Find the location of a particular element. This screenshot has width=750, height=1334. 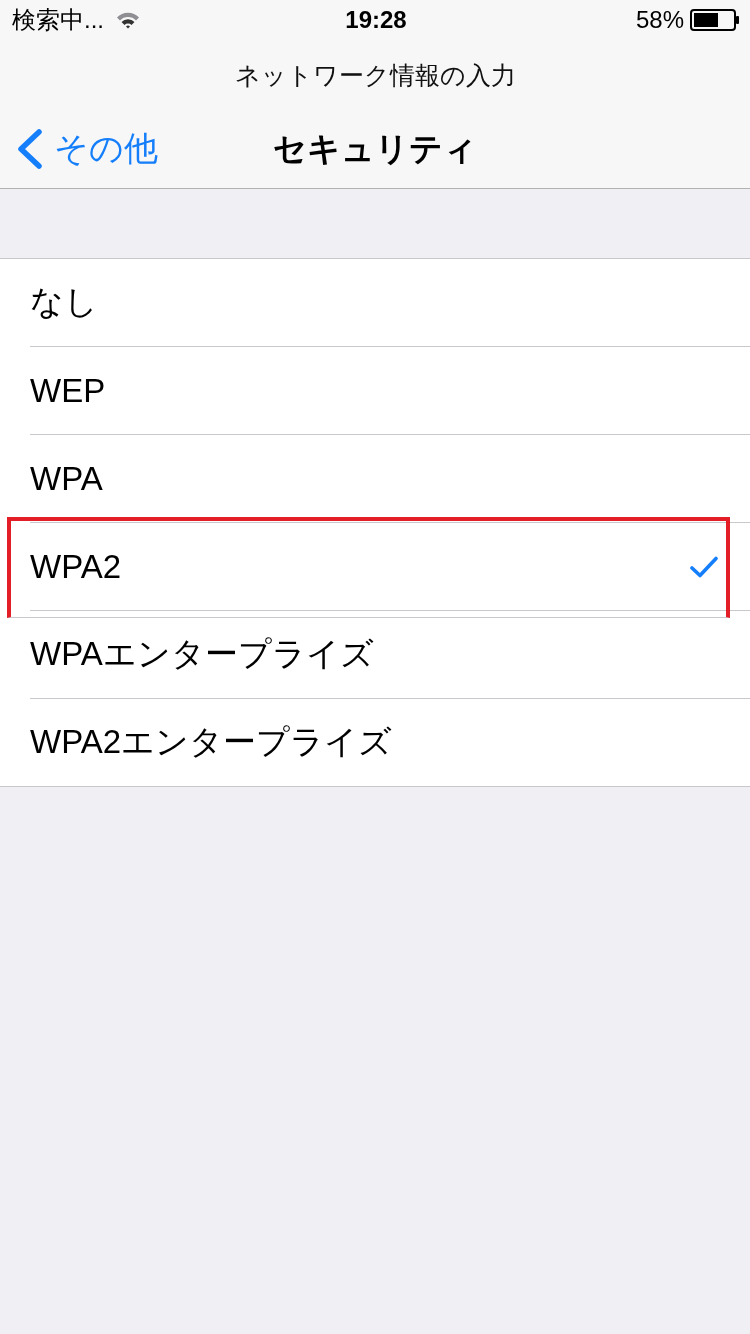

security-option: なし is located at coordinates (390, 303).